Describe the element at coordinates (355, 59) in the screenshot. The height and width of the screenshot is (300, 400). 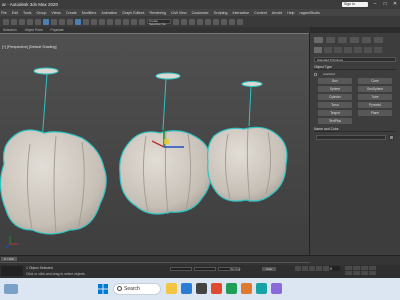
I see `primitive-category-dropdown: Standard Primitives` at that location.